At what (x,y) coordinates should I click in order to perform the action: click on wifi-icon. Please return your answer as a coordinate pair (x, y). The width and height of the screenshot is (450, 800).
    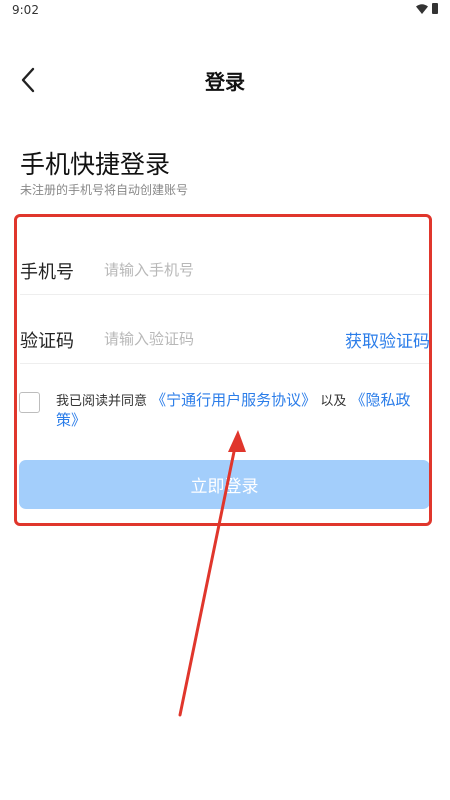
    Looking at the image, I should click on (422, 8).